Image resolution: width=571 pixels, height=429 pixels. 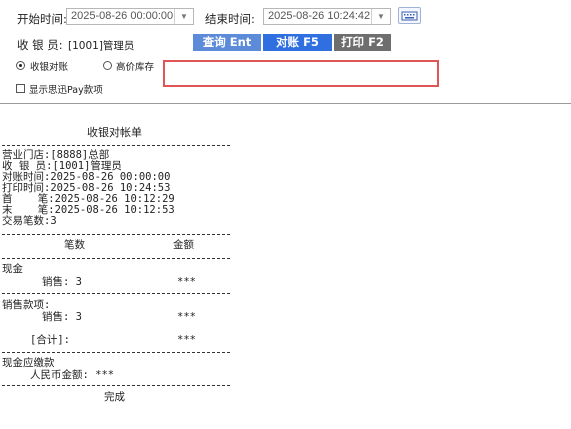 I want to click on show-pay-checkbox, so click(x=20, y=88).